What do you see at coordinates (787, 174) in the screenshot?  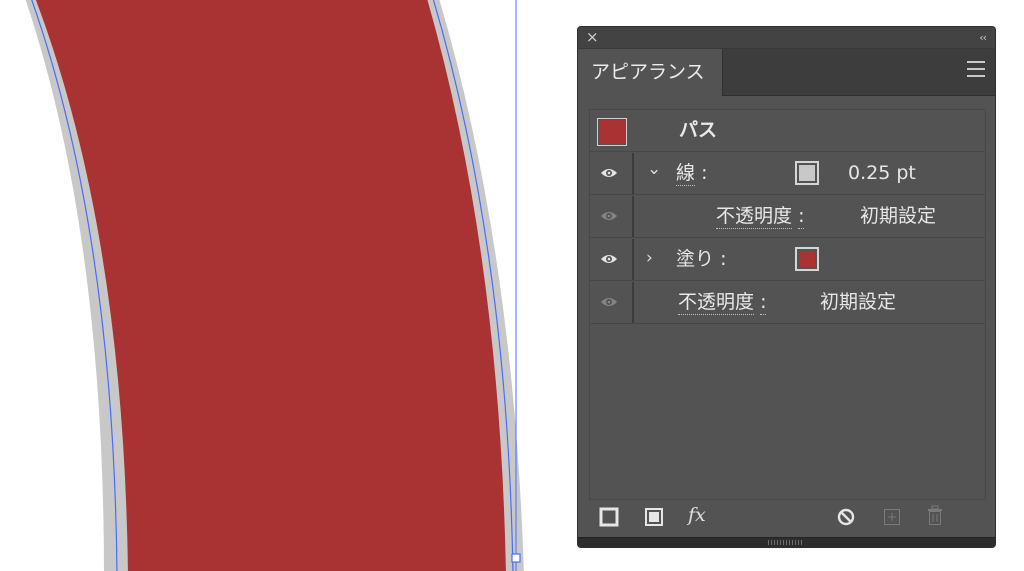 I see `stroke-row: ⌄ 線 : 0.25 pt` at bounding box center [787, 174].